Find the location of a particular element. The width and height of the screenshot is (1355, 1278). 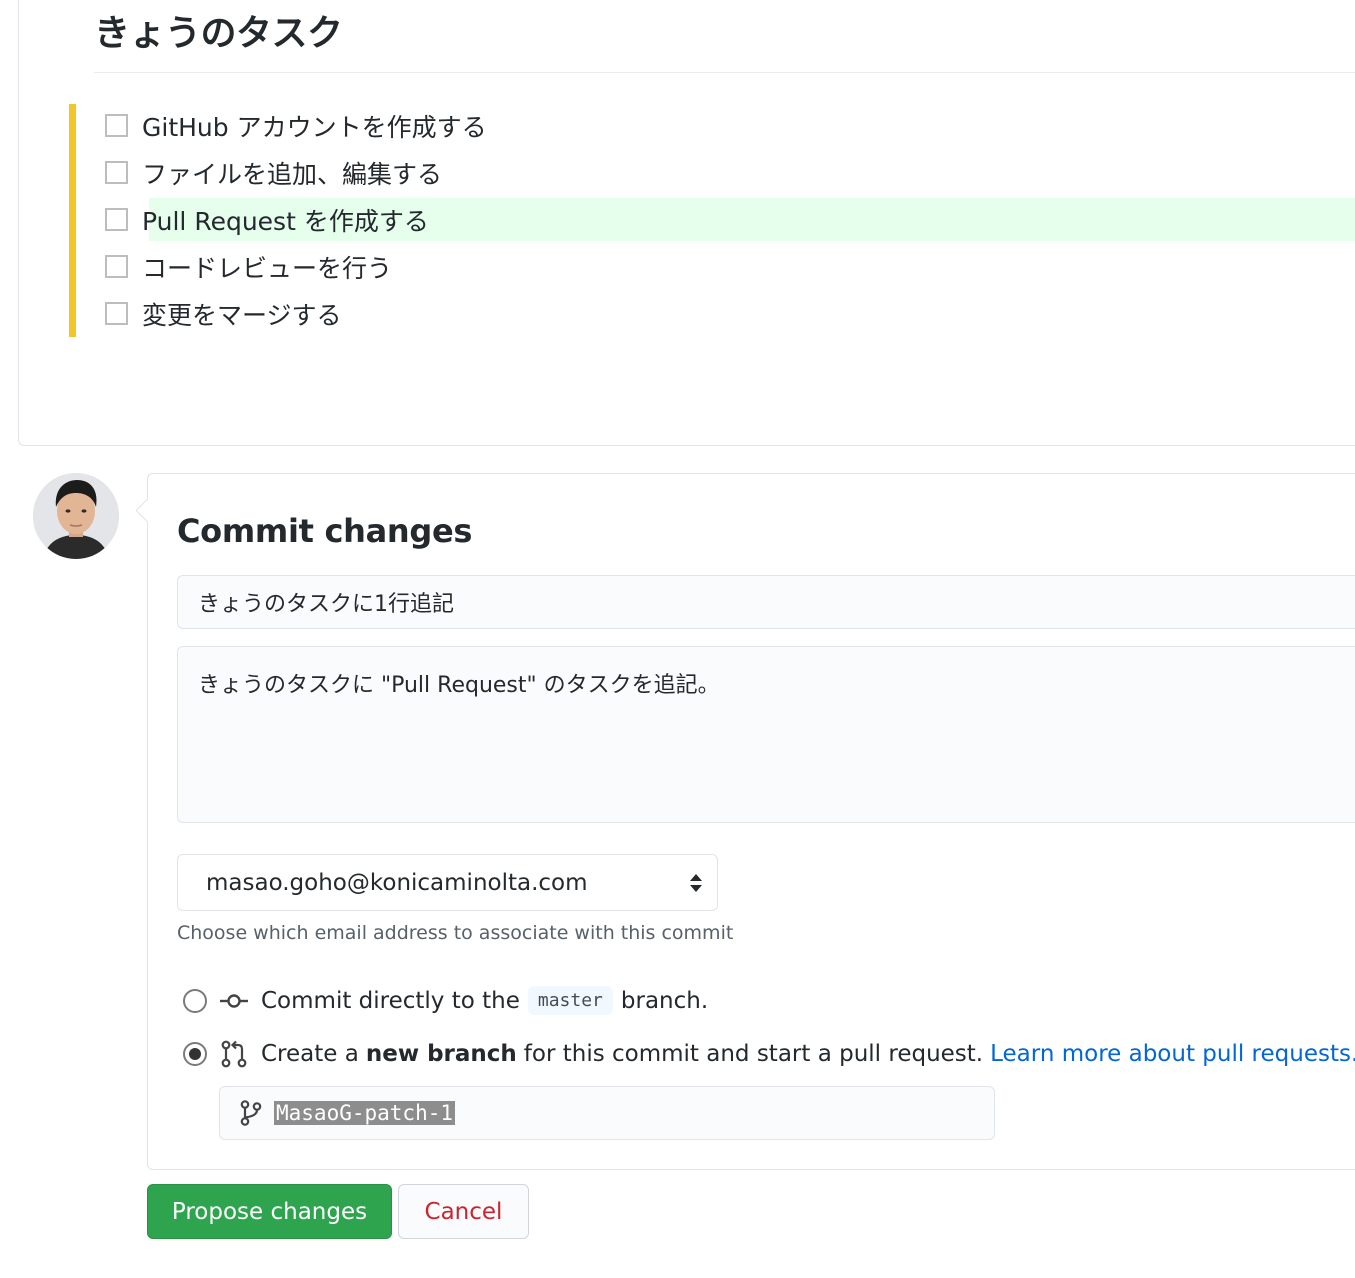

task-label: ファイルを追加、編集する is located at coordinates (292, 174).